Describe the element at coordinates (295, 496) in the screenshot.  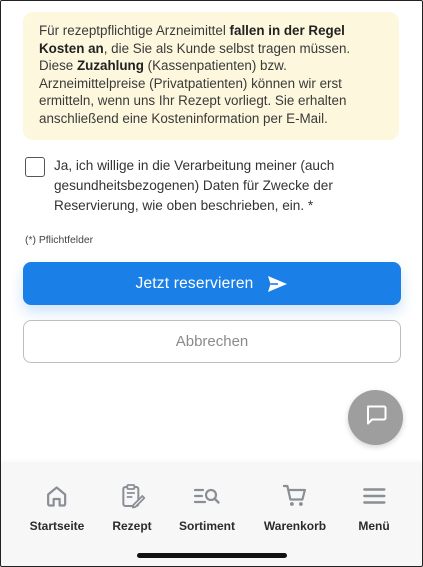
I see `cart-icon` at that location.